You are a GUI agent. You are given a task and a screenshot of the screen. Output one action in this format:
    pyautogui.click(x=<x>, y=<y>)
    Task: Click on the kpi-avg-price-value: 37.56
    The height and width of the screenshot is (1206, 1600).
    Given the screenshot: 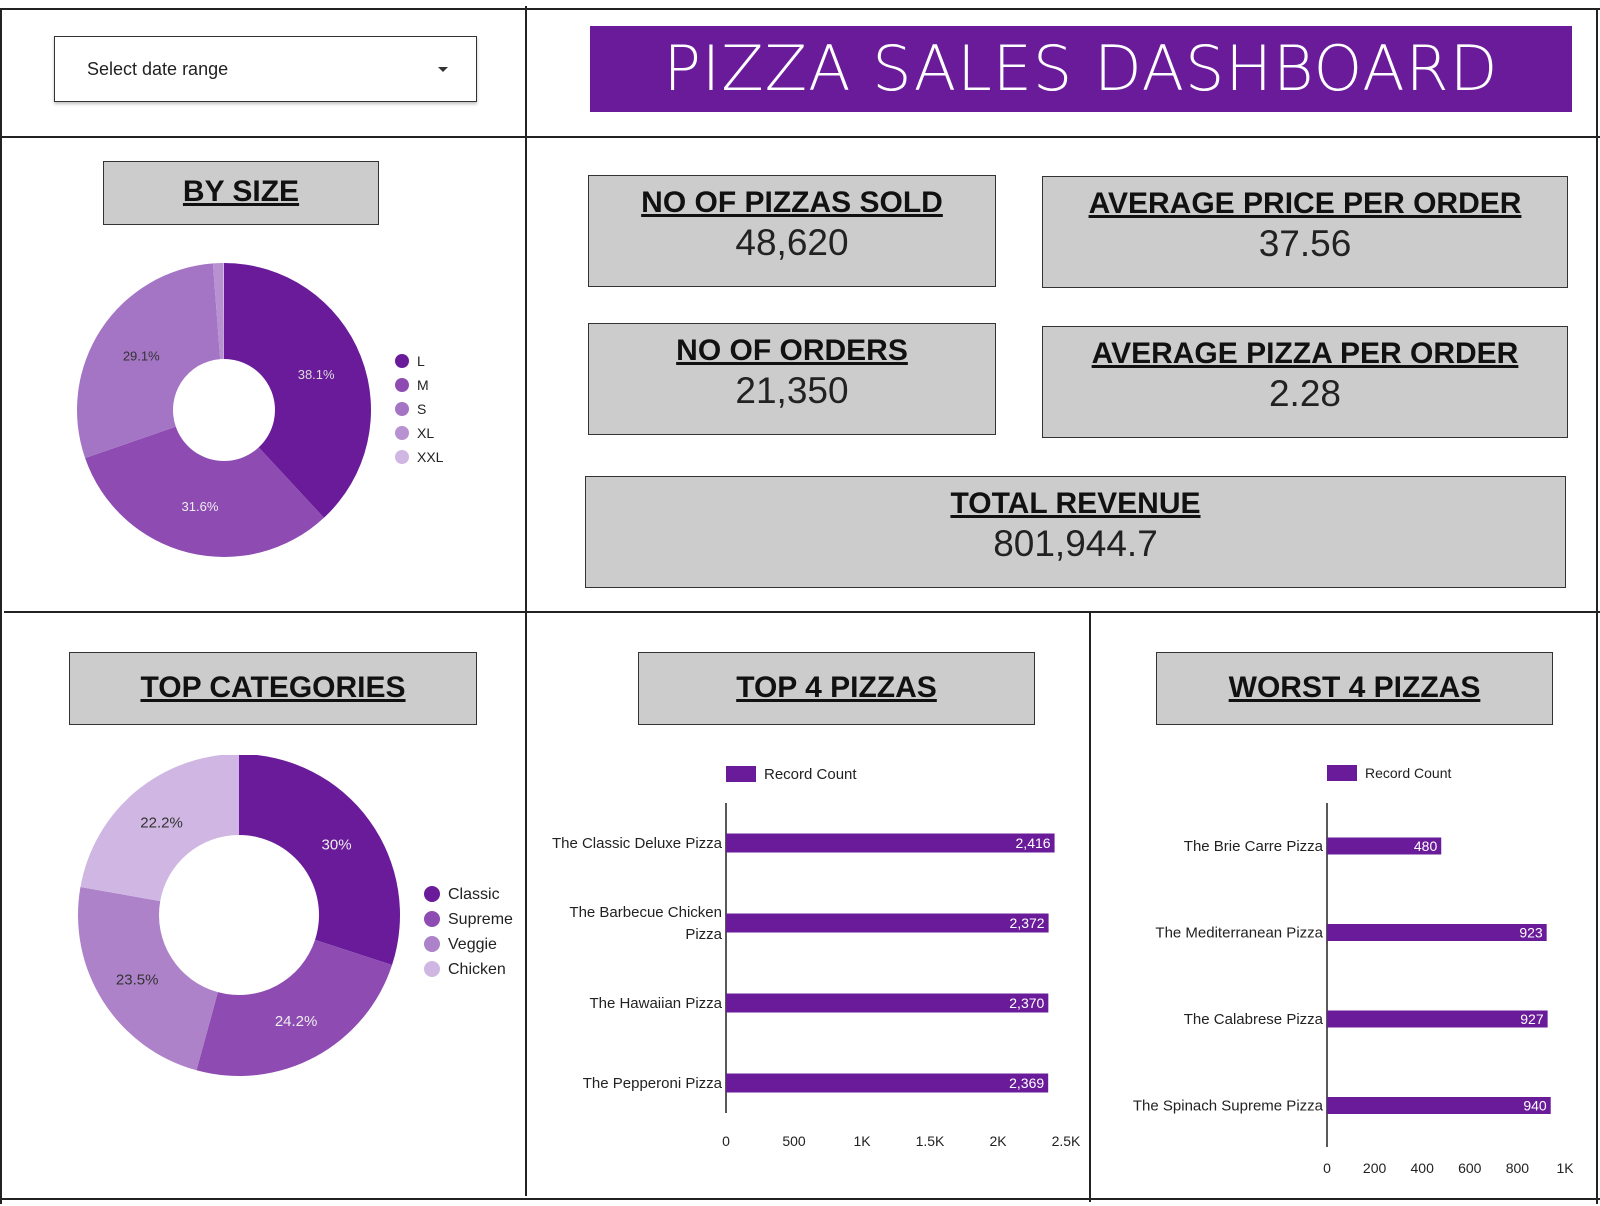 What is the action you would take?
    pyautogui.click(x=1305, y=243)
    